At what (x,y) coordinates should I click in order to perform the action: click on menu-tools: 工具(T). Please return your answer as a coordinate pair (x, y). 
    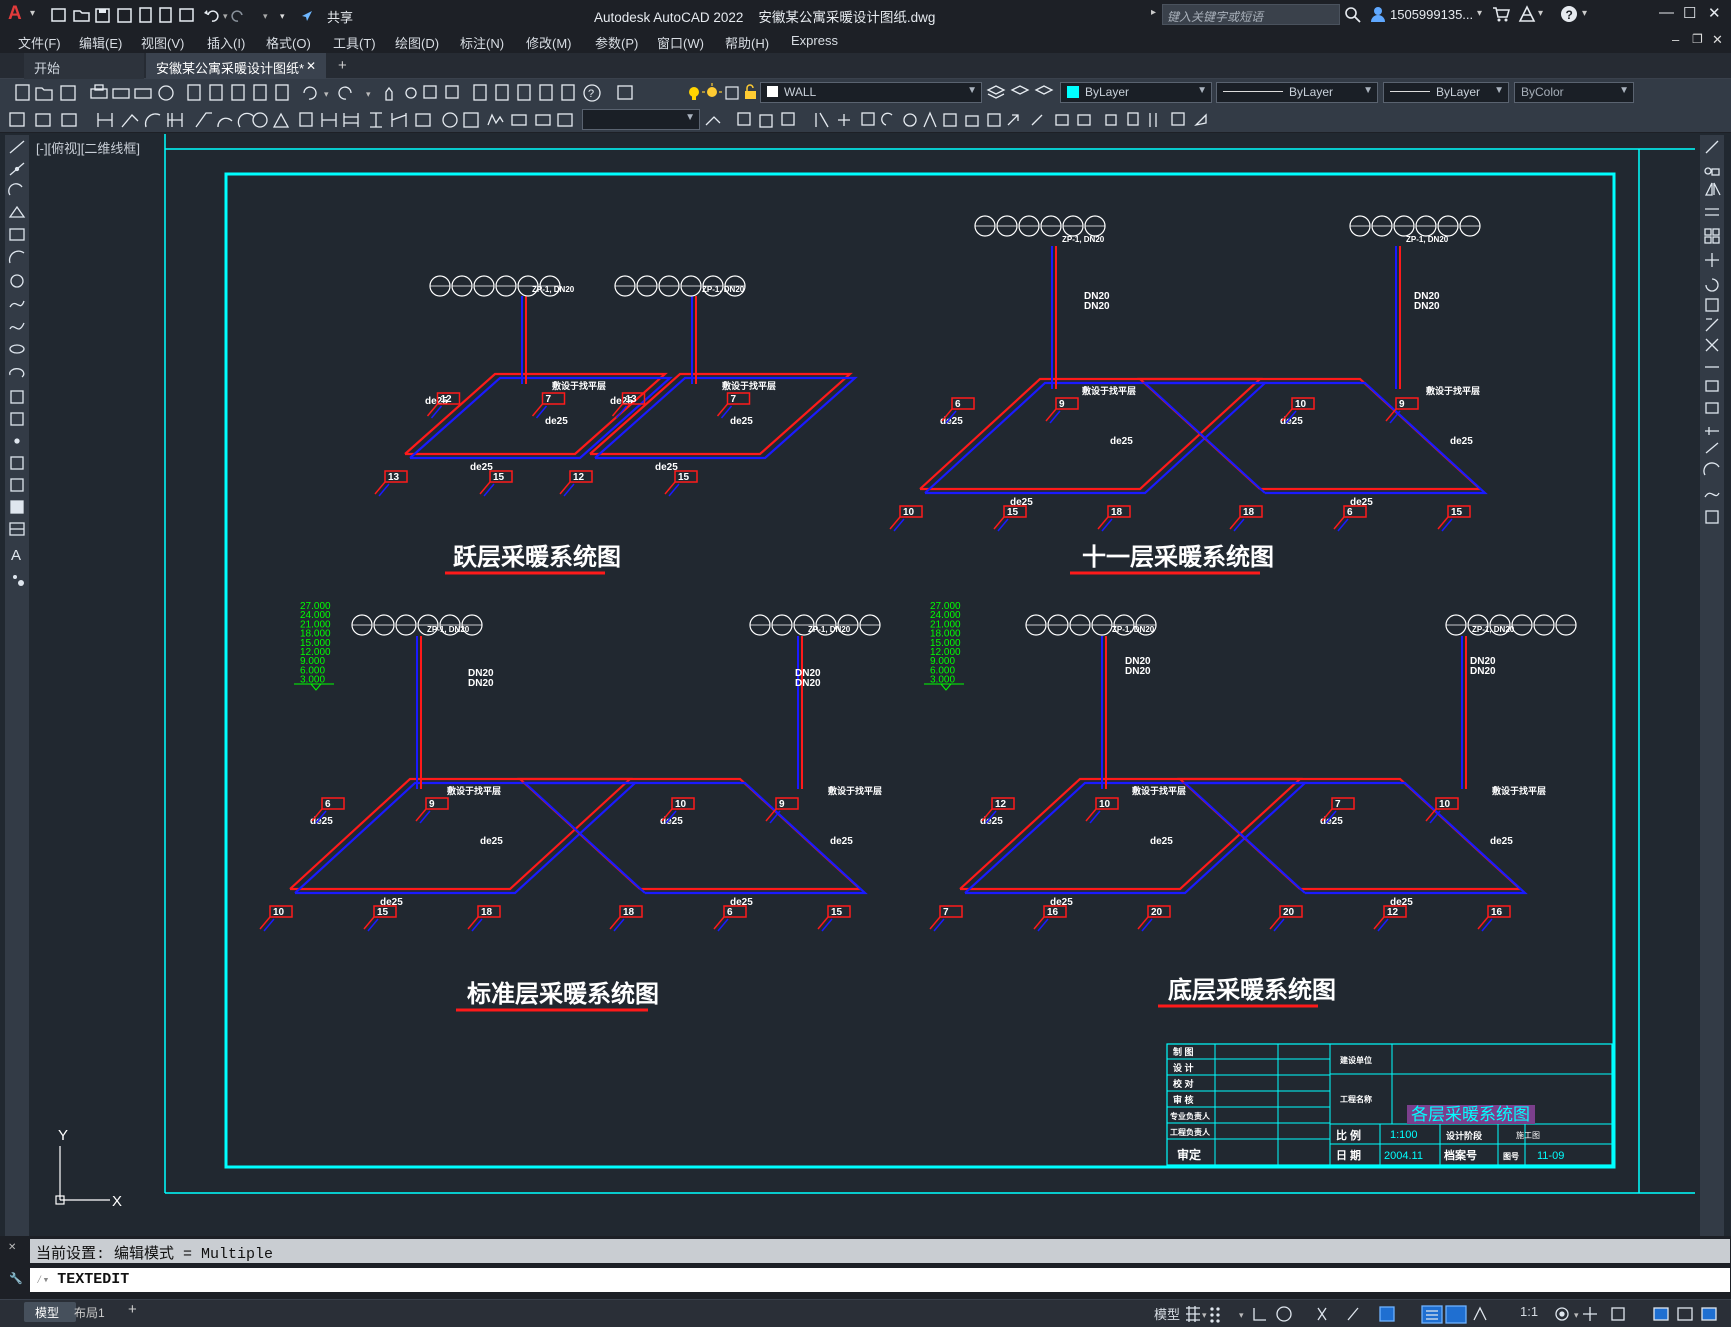
    Looking at the image, I should click on (354, 42).